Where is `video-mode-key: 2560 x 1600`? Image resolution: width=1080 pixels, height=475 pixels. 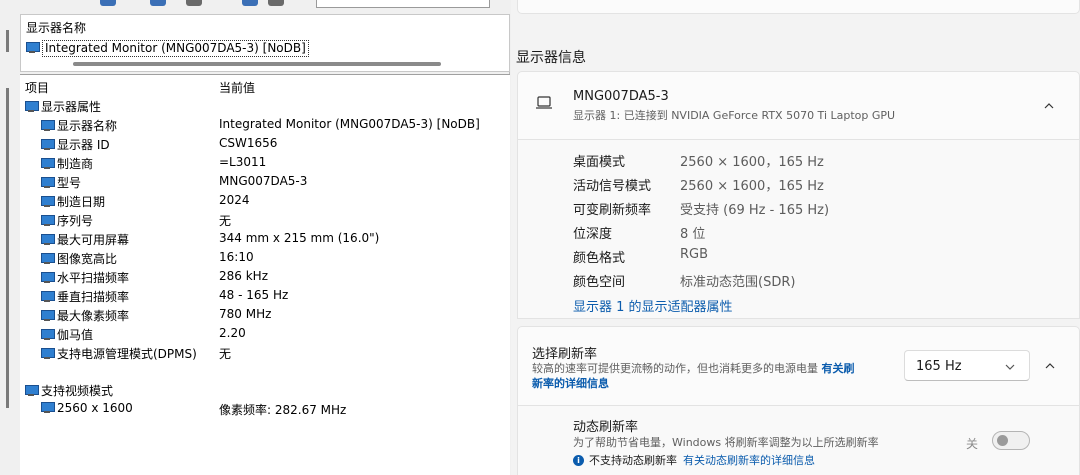
video-mode-key: 2560 x 1600 is located at coordinates (95, 408).